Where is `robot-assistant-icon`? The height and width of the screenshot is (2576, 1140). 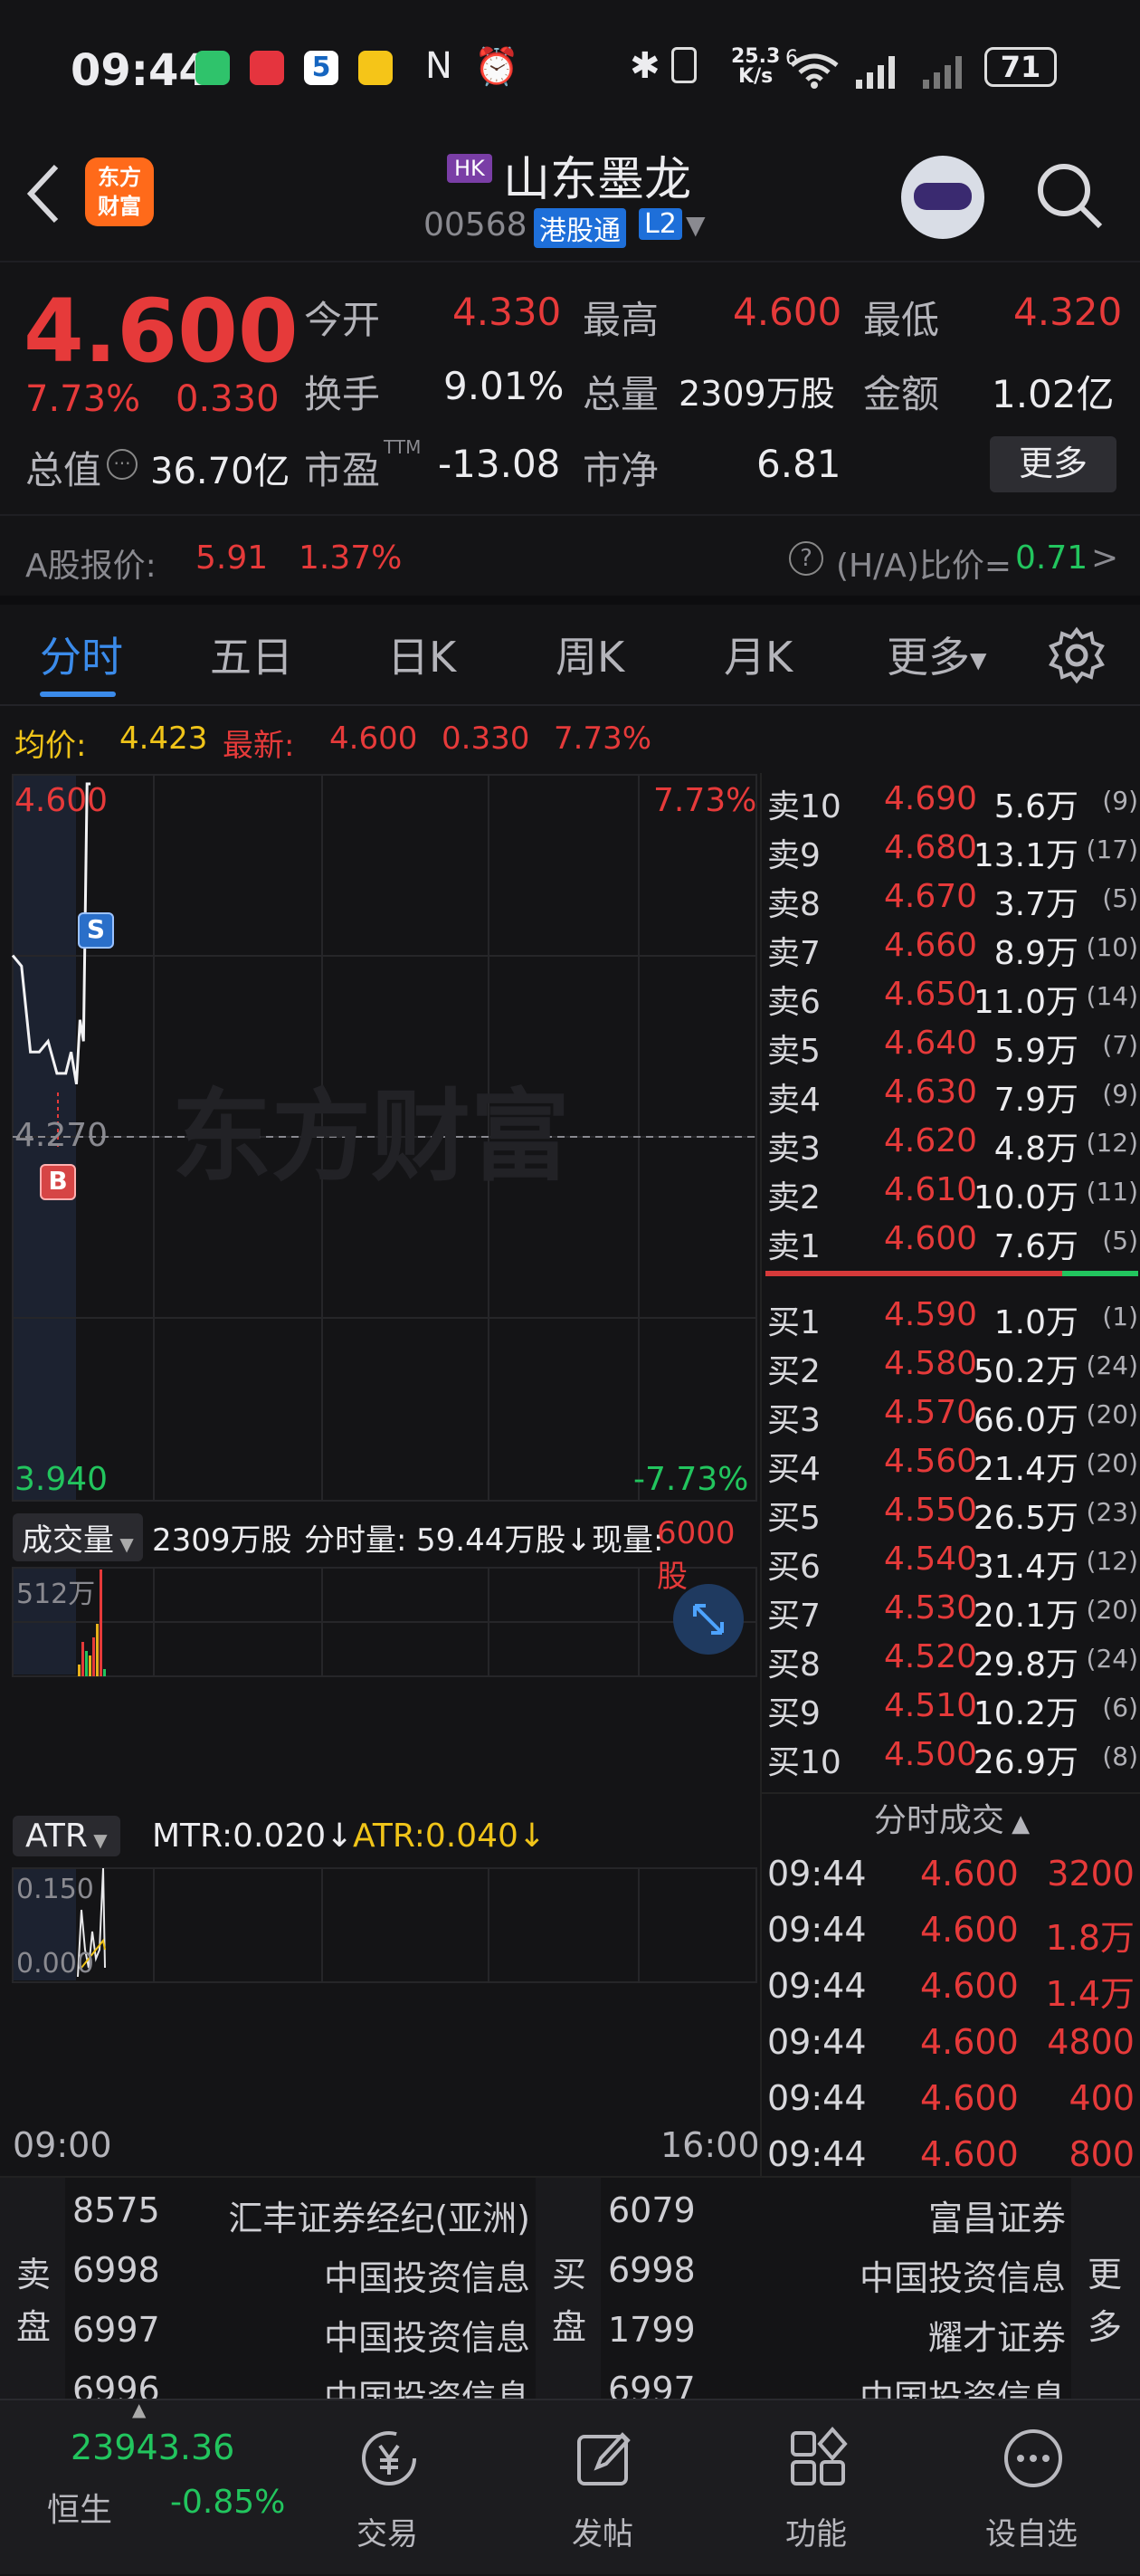 robot-assistant-icon is located at coordinates (943, 198).